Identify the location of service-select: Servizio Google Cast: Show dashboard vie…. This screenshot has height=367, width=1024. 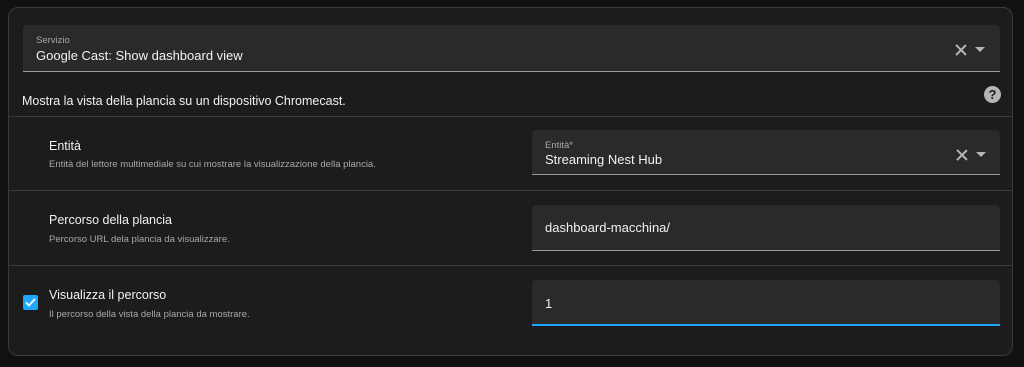
(511, 48).